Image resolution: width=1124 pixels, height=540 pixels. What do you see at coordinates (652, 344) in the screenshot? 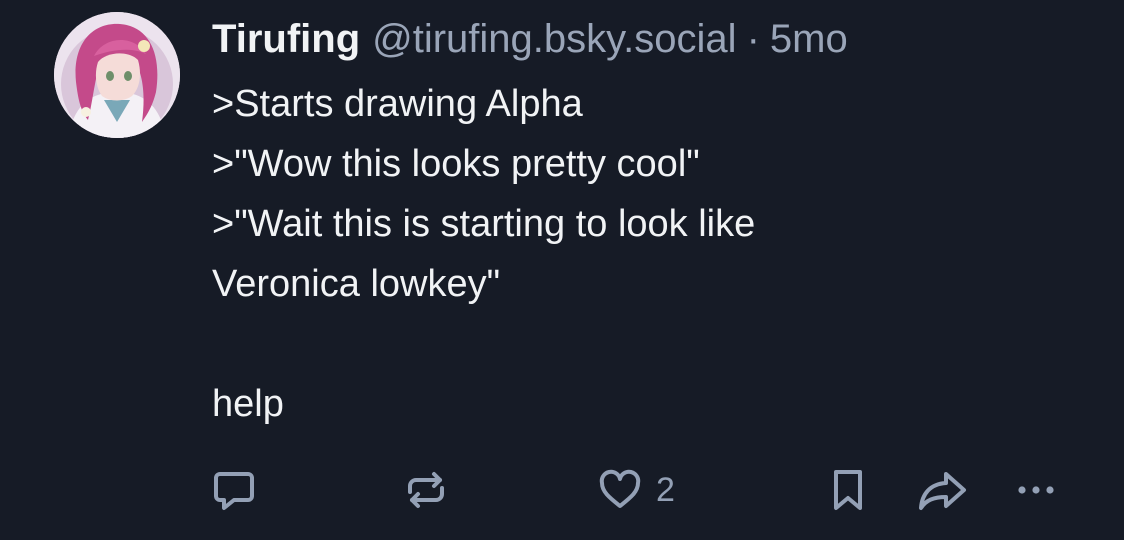
I see `post-text-line` at bounding box center [652, 344].